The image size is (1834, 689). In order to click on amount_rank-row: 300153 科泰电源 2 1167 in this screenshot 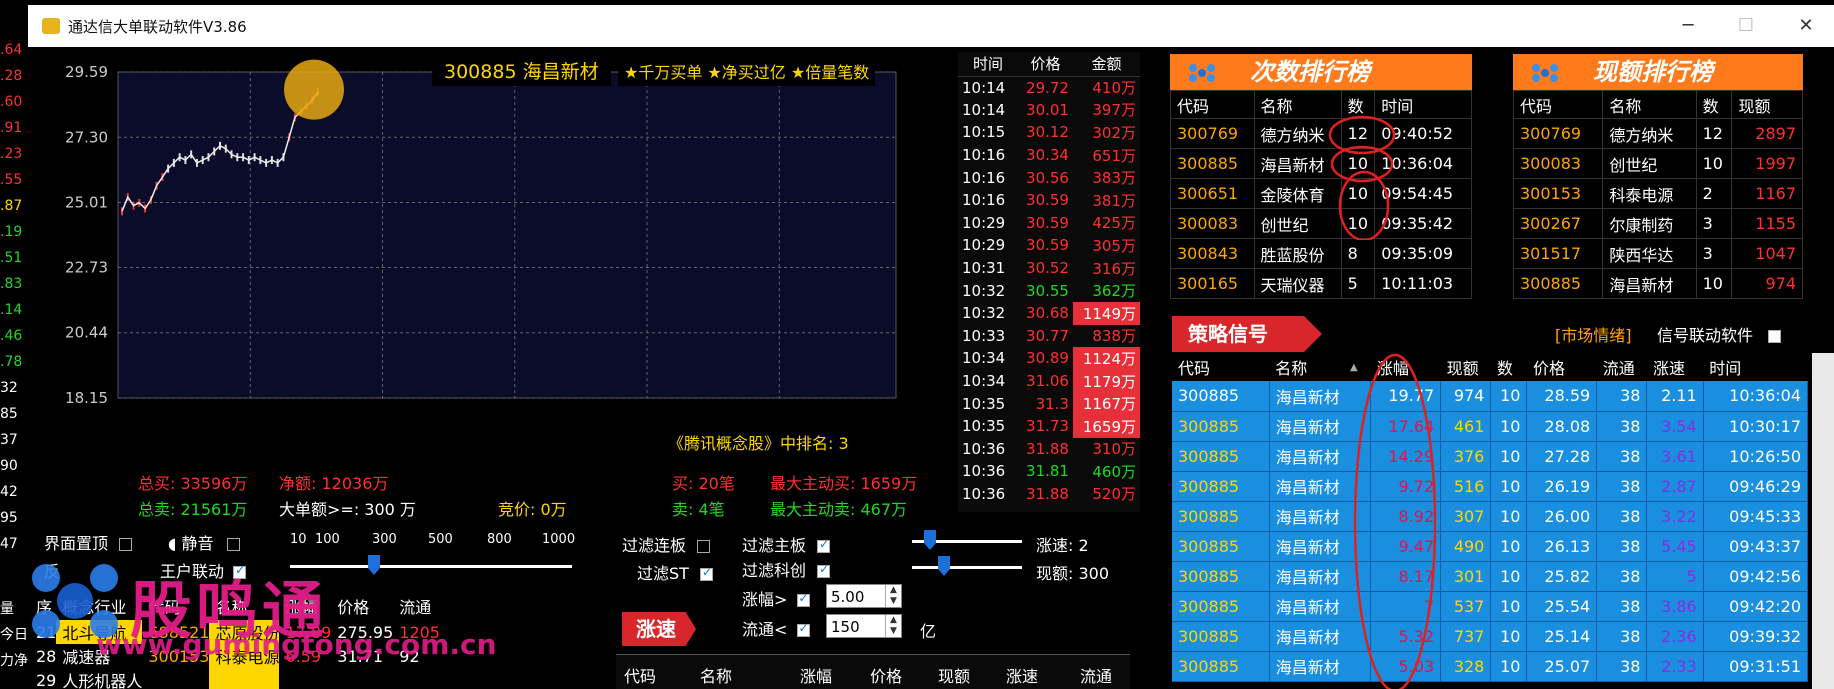, I will do `click(1657, 193)`.